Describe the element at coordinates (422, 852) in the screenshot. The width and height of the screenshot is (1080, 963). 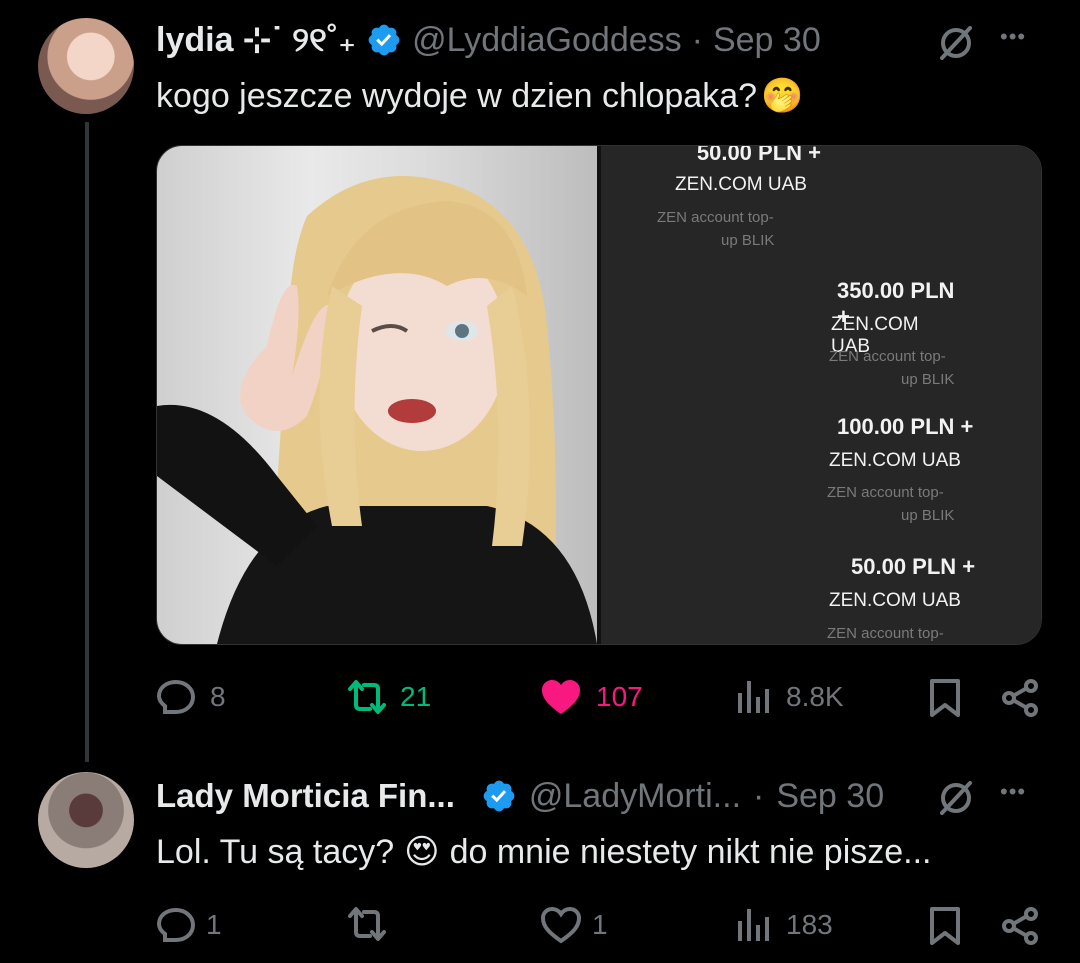
I see `emoji: 😍` at that location.